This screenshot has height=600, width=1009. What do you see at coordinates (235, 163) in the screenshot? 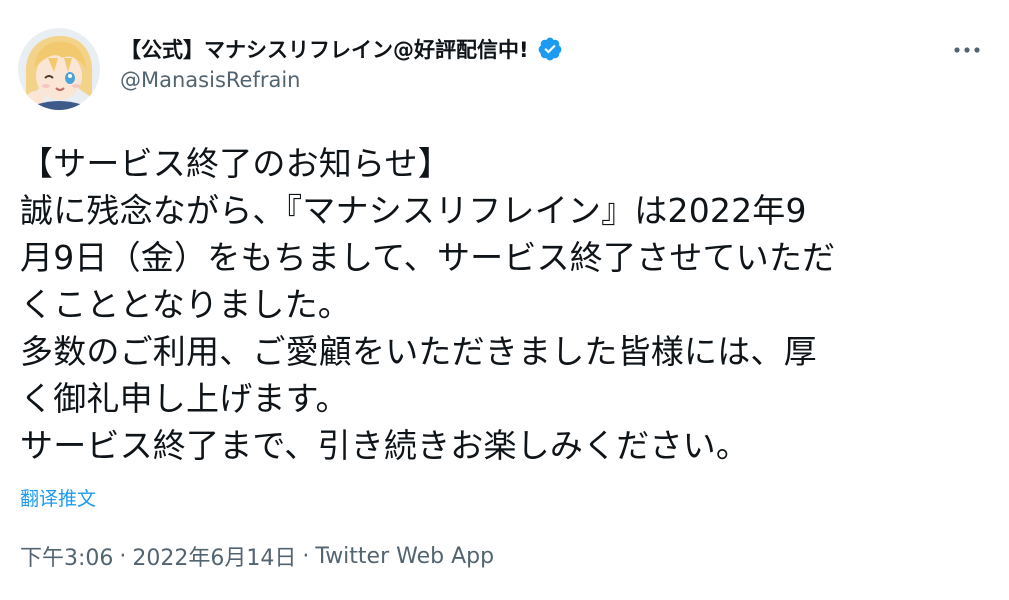
I see `tweet-text-line: 【サービス終了のお知らせ】` at bounding box center [235, 163].